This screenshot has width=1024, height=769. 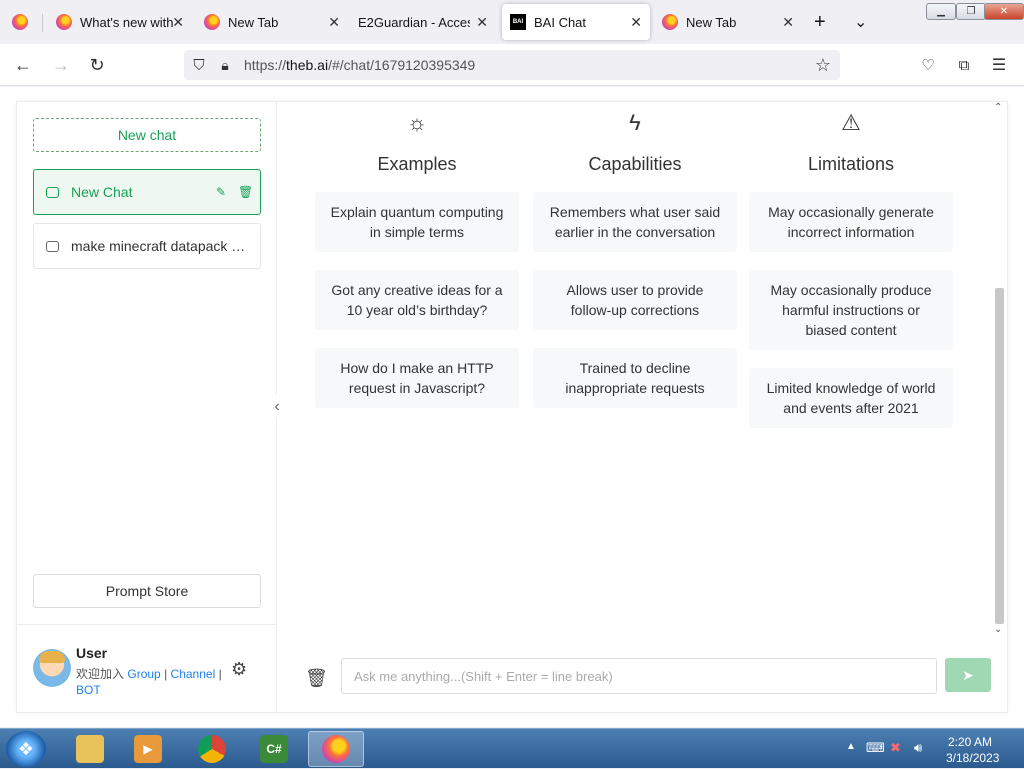 What do you see at coordinates (360, 65) in the screenshot?
I see `url-text: https://theb.ai/#/chat/1679120395349` at bounding box center [360, 65].